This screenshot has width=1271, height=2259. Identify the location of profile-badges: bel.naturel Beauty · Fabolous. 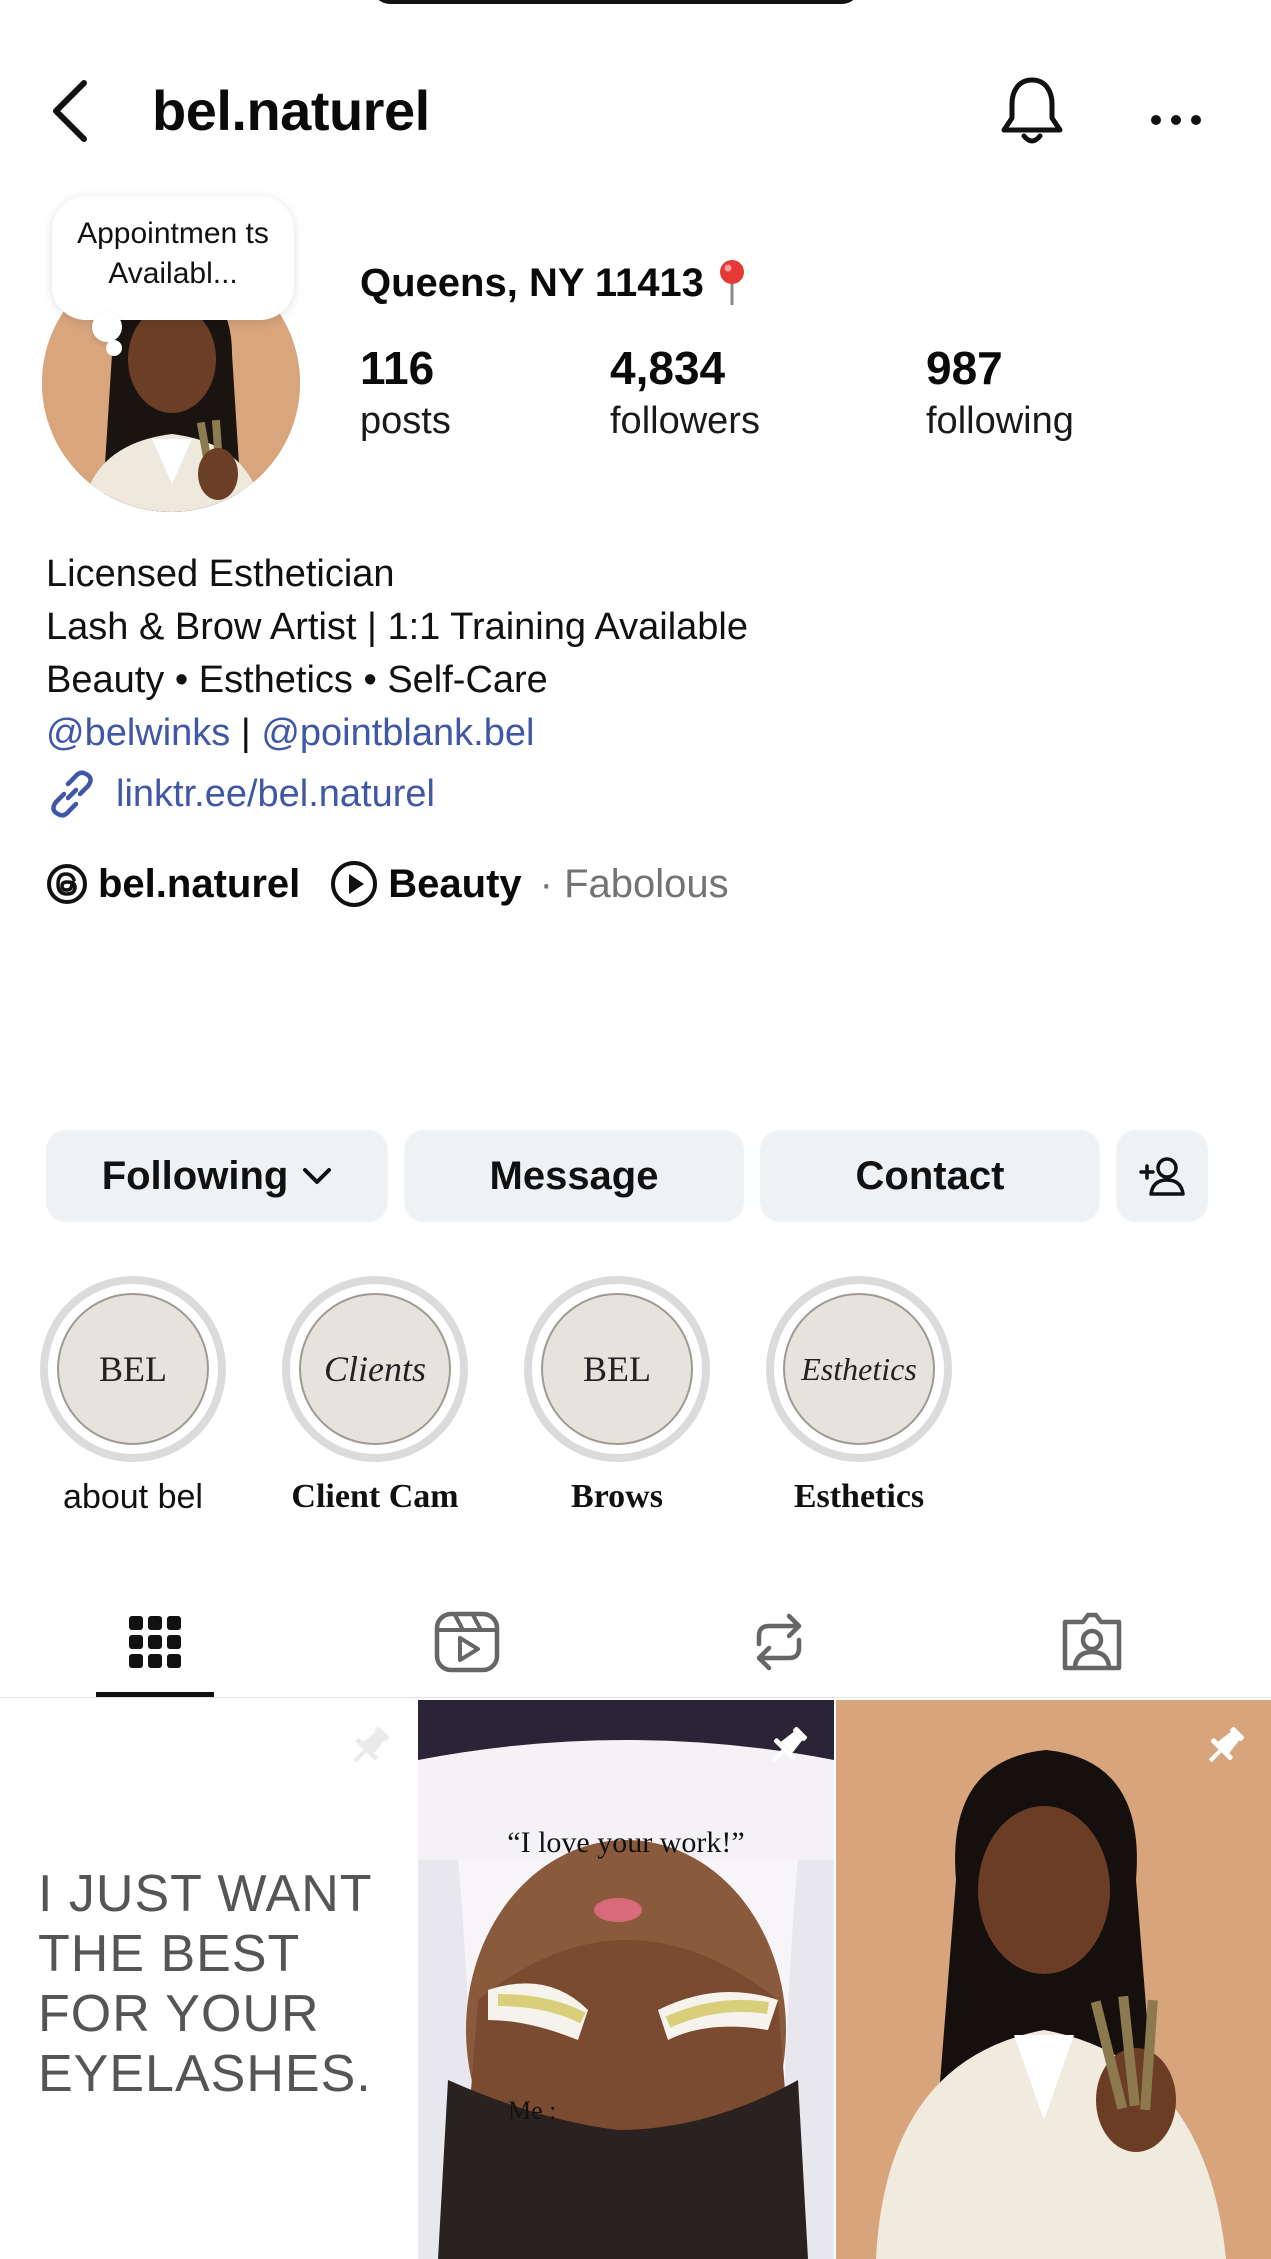
(402, 884).